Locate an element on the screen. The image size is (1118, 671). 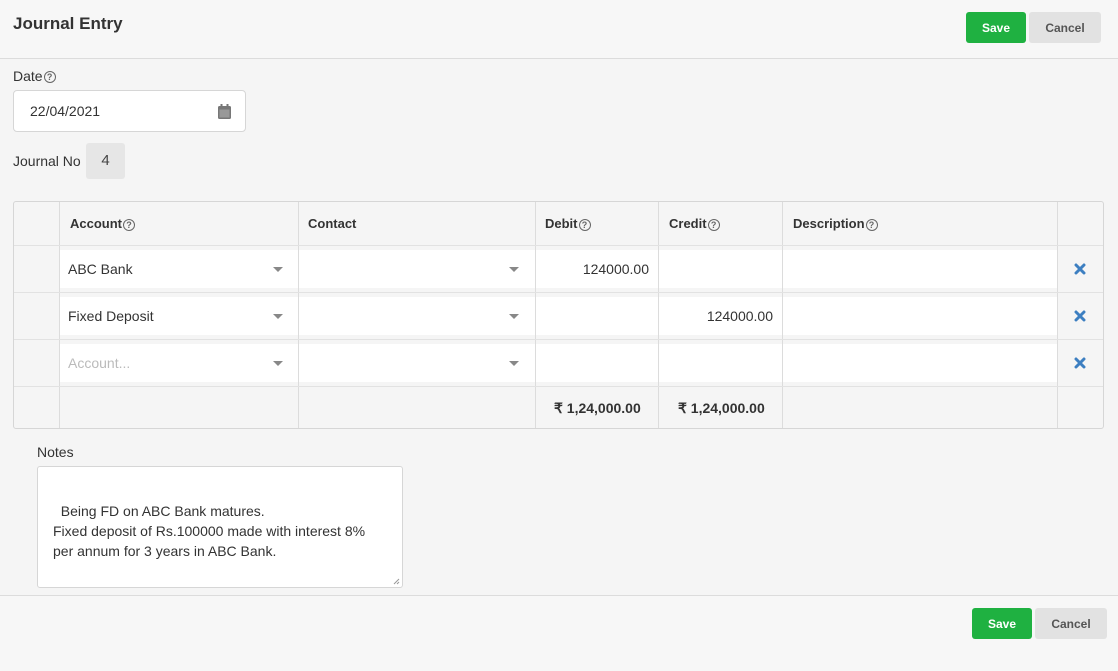
top-bar: Journal Entry Save Cancel is located at coordinates (559, 29).